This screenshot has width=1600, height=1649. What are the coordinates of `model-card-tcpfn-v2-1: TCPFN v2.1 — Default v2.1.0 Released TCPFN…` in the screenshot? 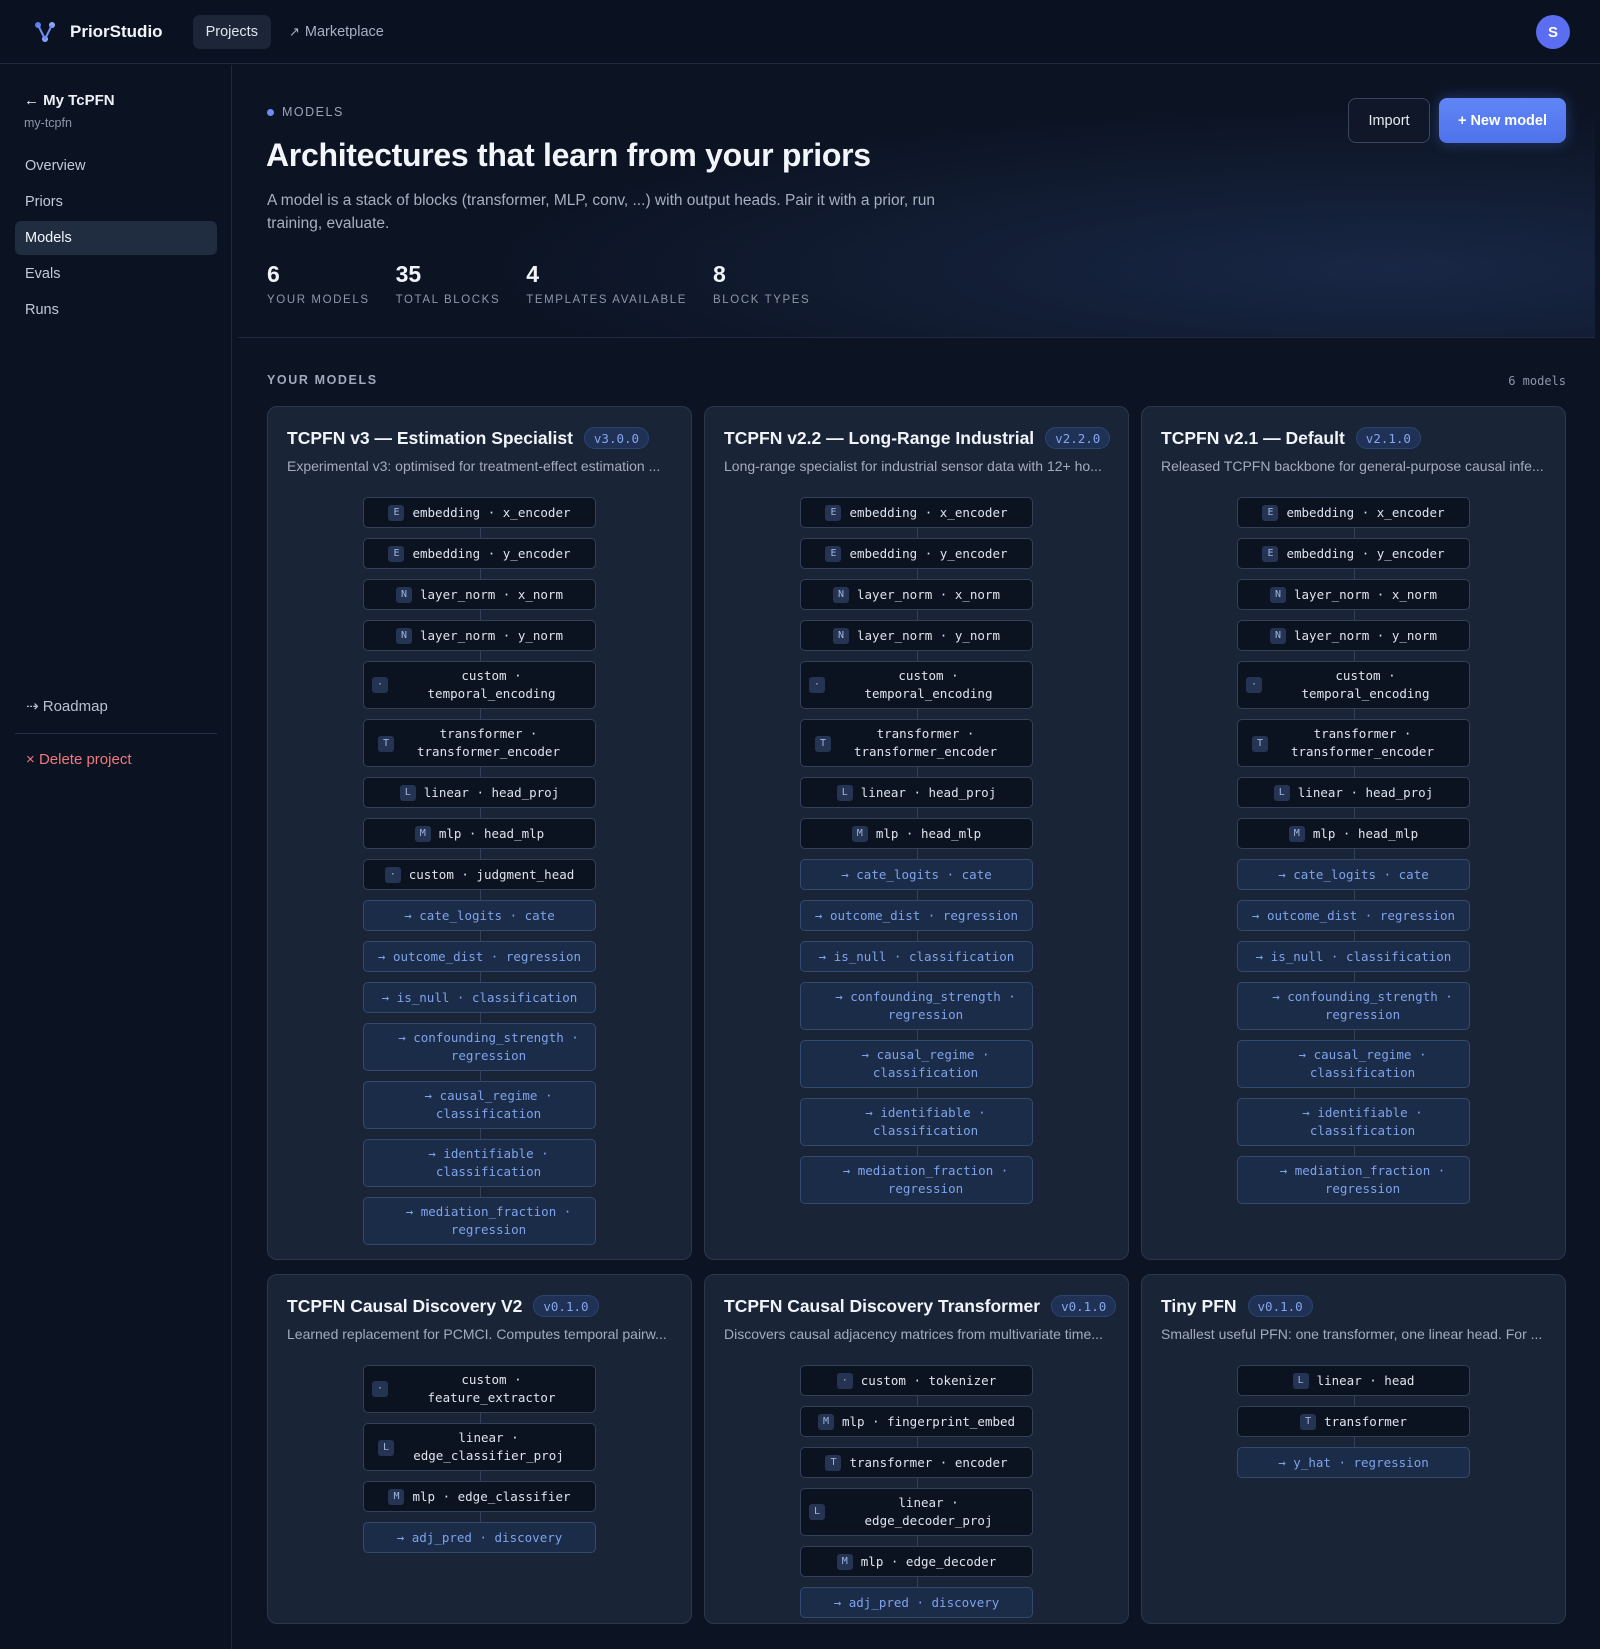 It's located at (1353, 833).